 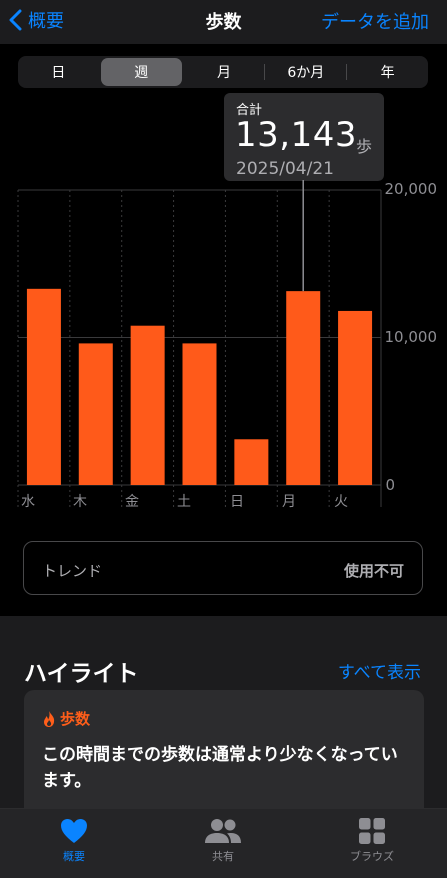 I want to click on y-tick-label: 0, so click(x=390, y=485).